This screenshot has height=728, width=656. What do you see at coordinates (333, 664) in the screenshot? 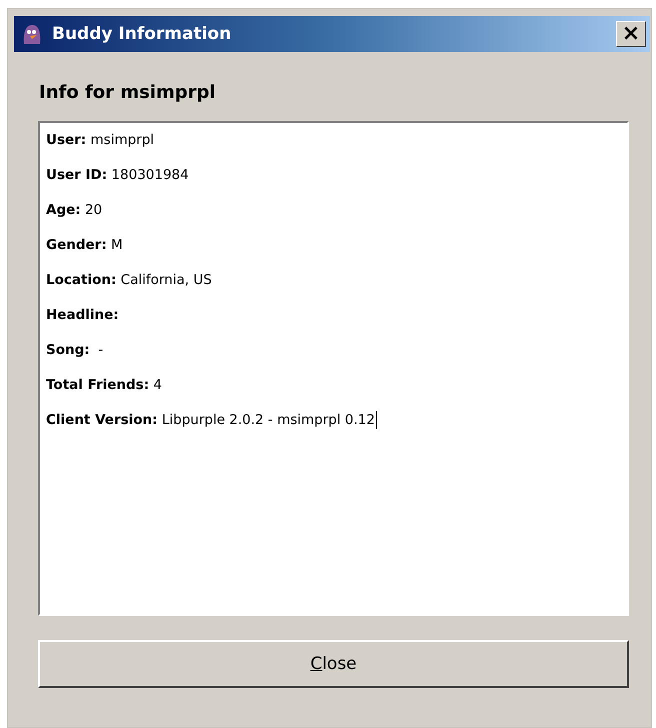
I see `close-button: Close` at bounding box center [333, 664].